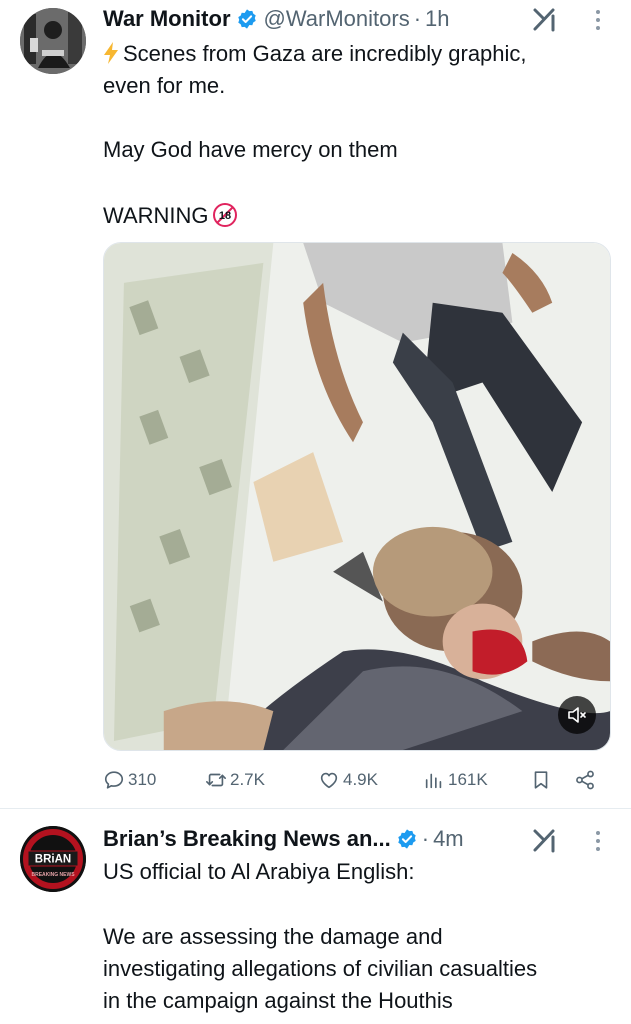 The height and width of the screenshot is (1024, 631). What do you see at coordinates (164, 85) in the screenshot?
I see `tweet-text-line2: even for me.` at bounding box center [164, 85].